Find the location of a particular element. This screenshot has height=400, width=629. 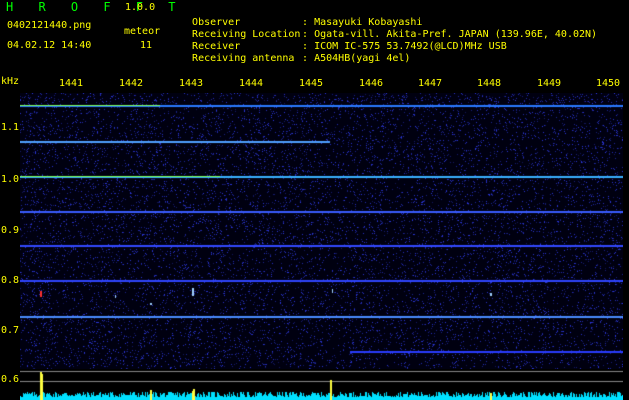

freq-tick-label: 0.6 is located at coordinates (10, 379).